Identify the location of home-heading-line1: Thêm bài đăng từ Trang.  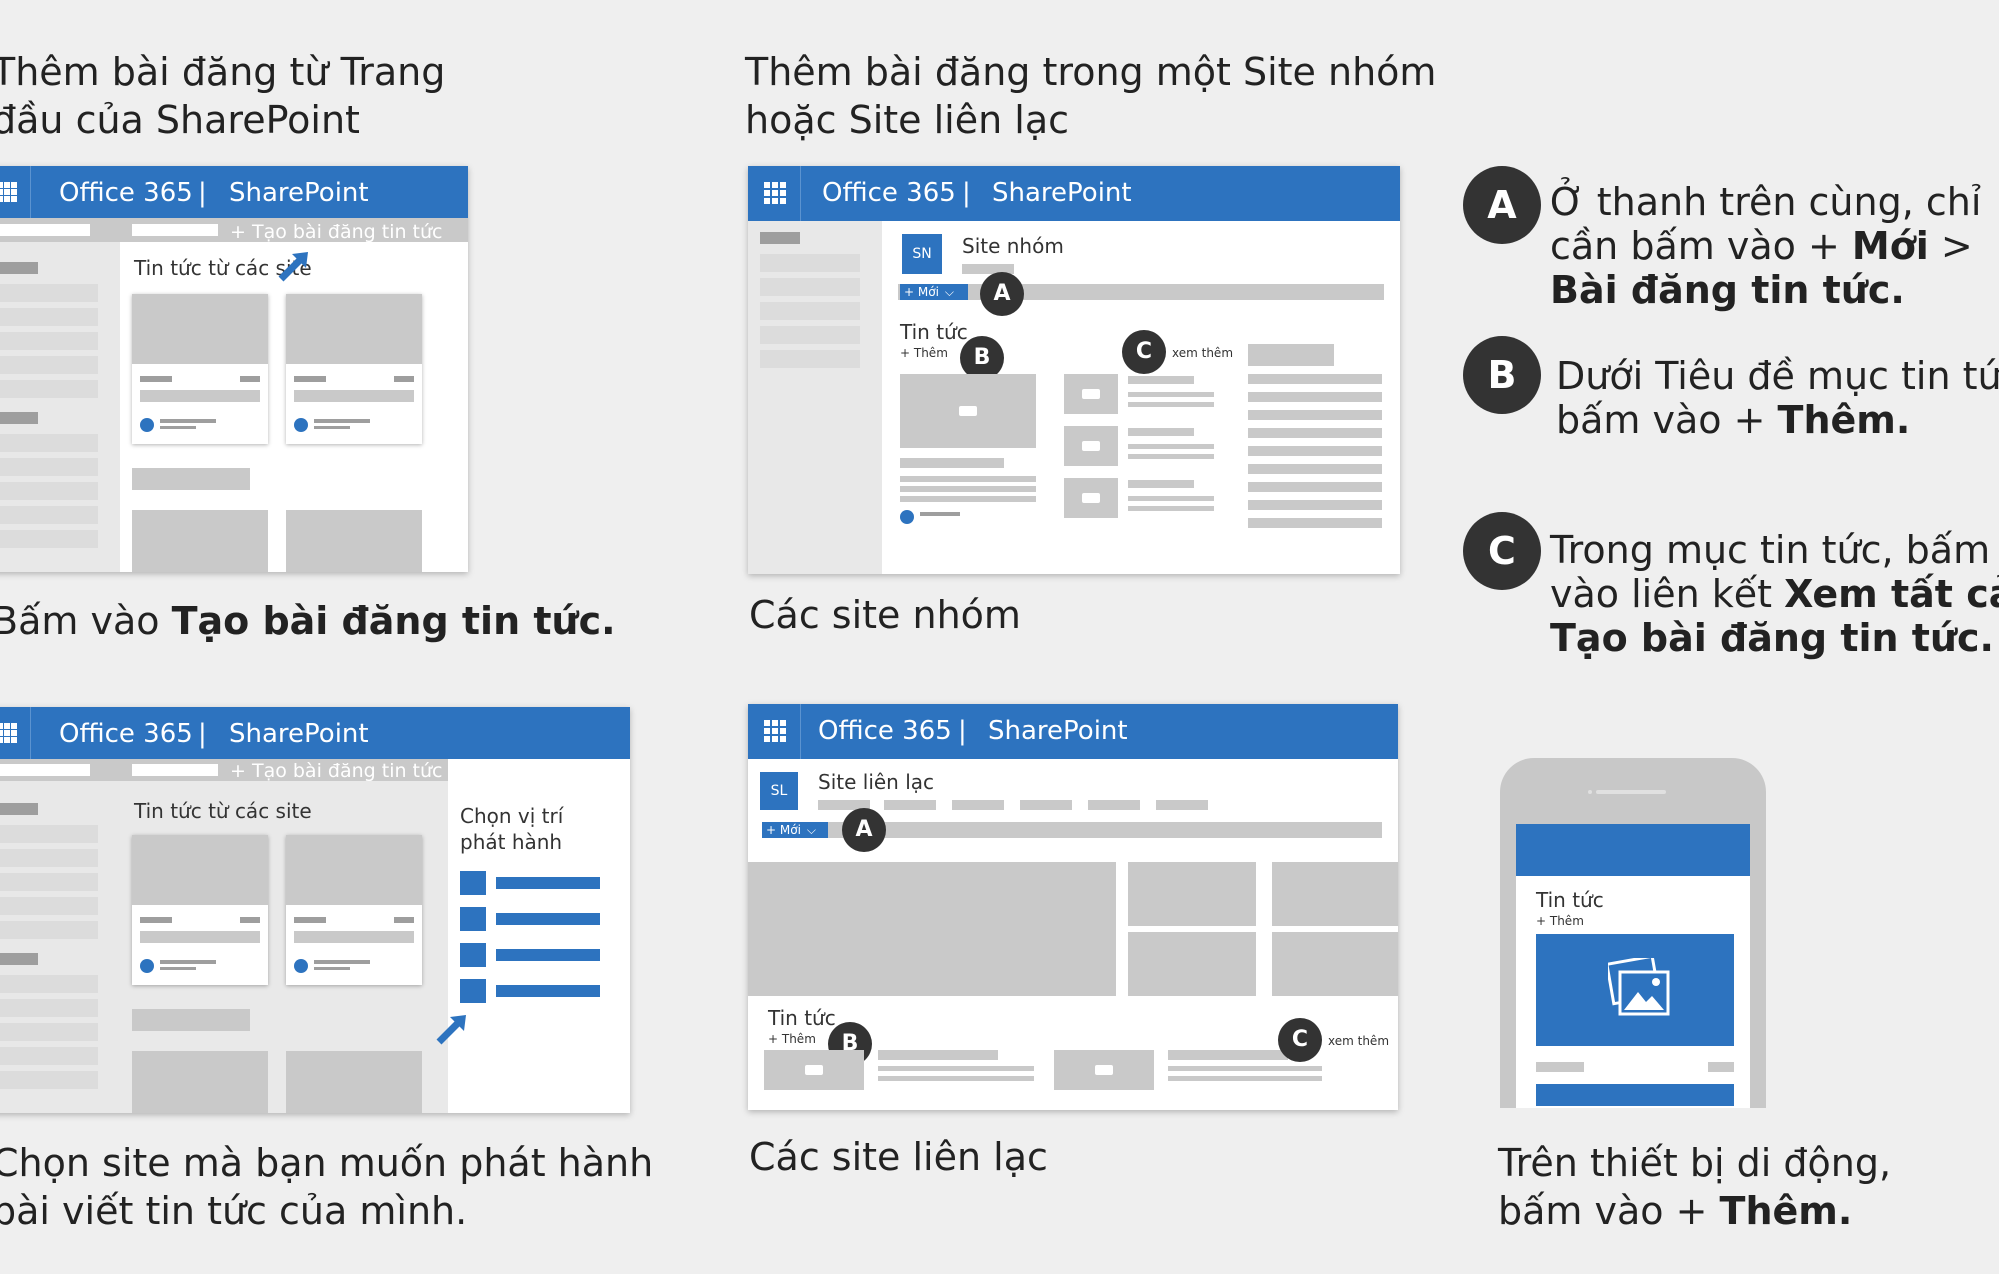
(223, 72).